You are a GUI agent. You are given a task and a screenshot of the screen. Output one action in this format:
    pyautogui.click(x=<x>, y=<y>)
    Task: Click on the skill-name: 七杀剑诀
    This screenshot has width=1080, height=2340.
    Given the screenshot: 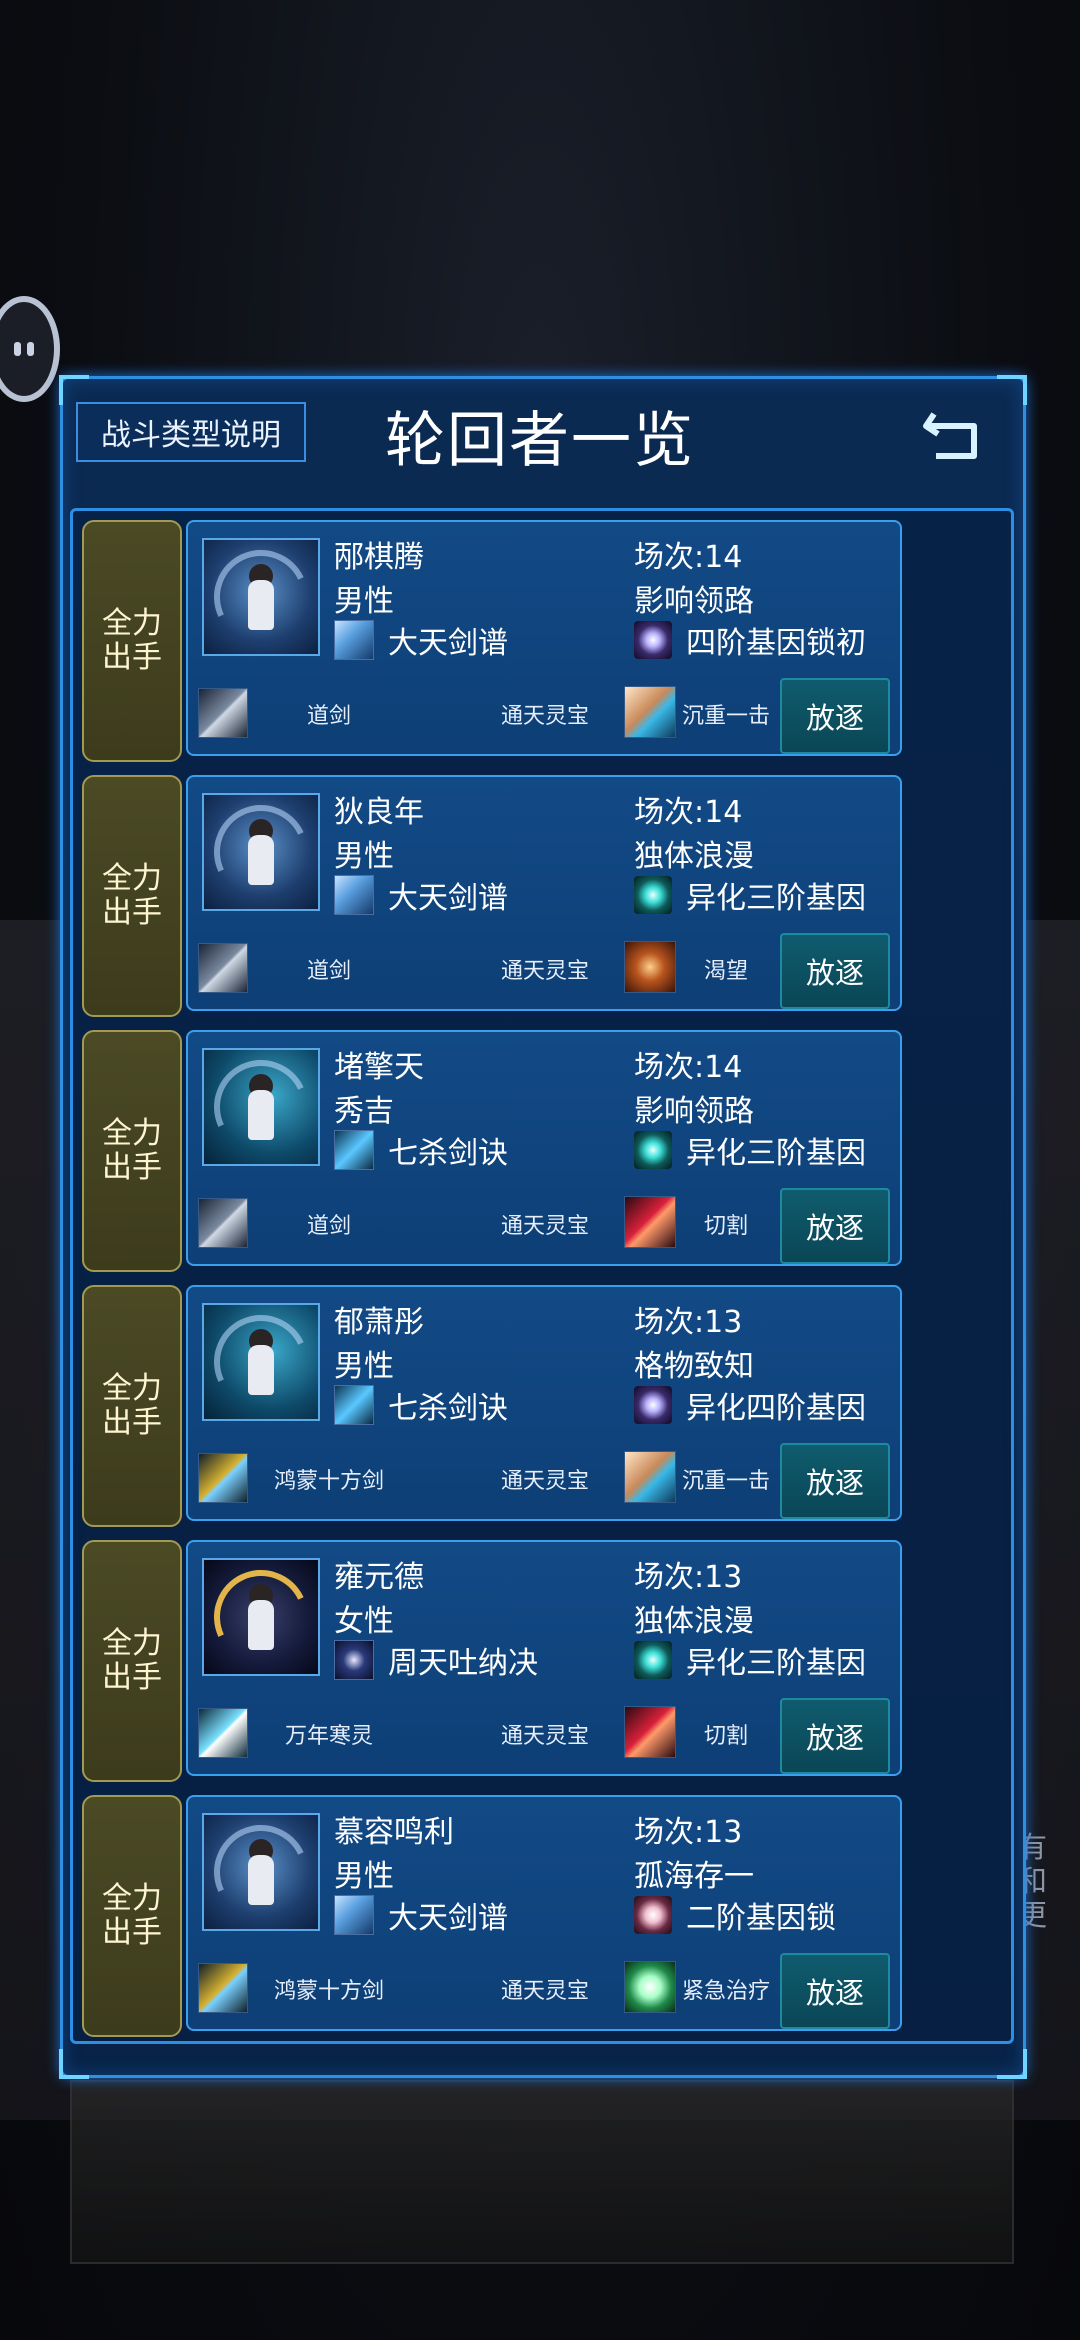 What is the action you would take?
    pyautogui.click(x=448, y=1153)
    